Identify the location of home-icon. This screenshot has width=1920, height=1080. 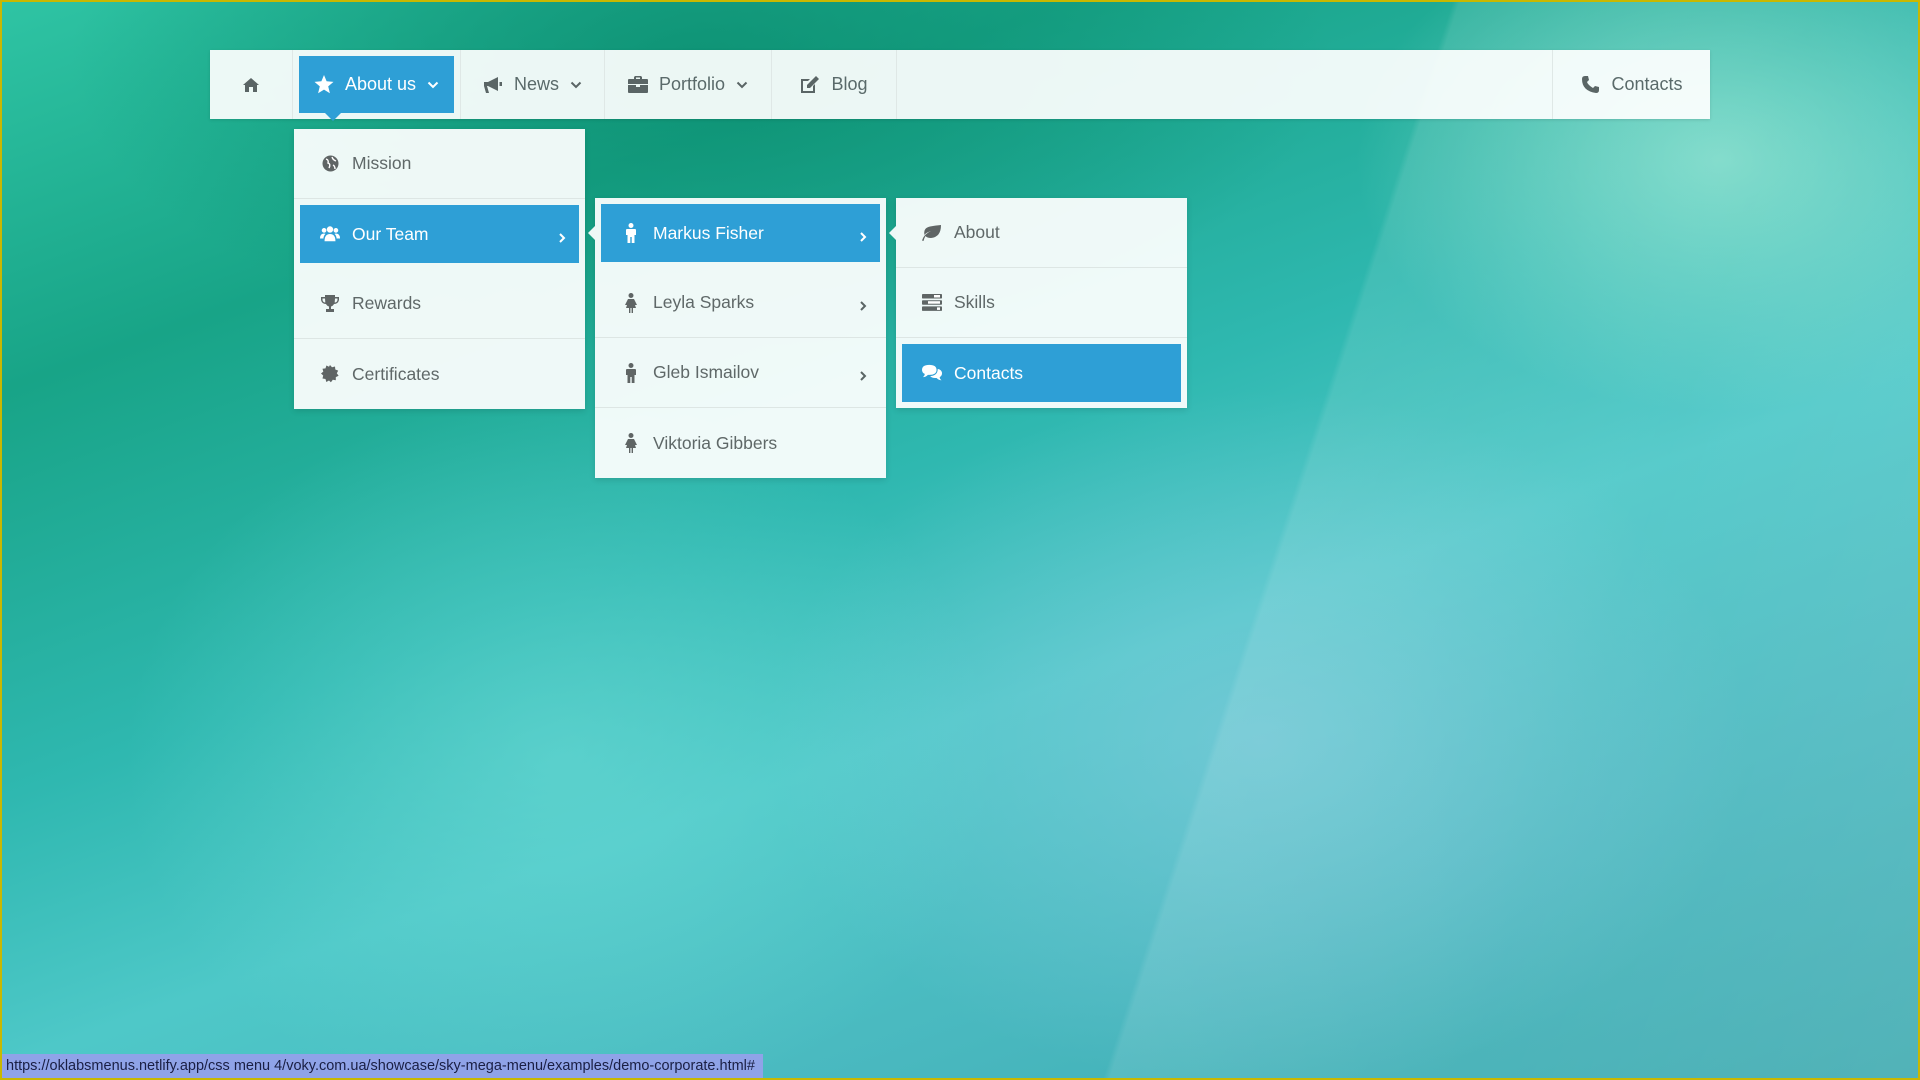
(251, 85).